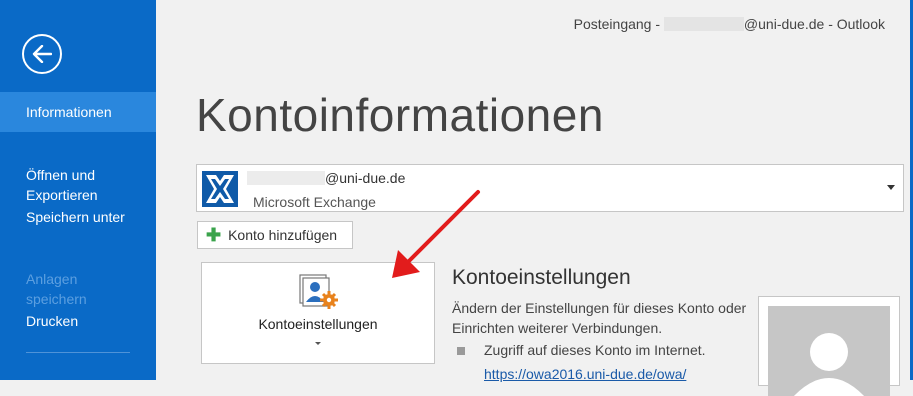 Image resolution: width=913 pixels, height=396 pixels. What do you see at coordinates (214, 235) in the screenshot?
I see `plus-icon: ✚` at bounding box center [214, 235].